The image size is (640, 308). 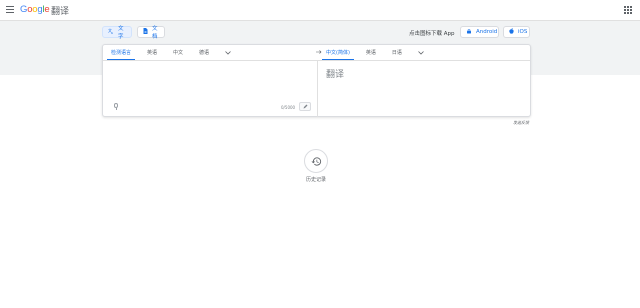 What do you see at coordinates (338, 52) in the screenshot?
I see `target-lang-chinese-simplified: 中文(简体)` at bounding box center [338, 52].